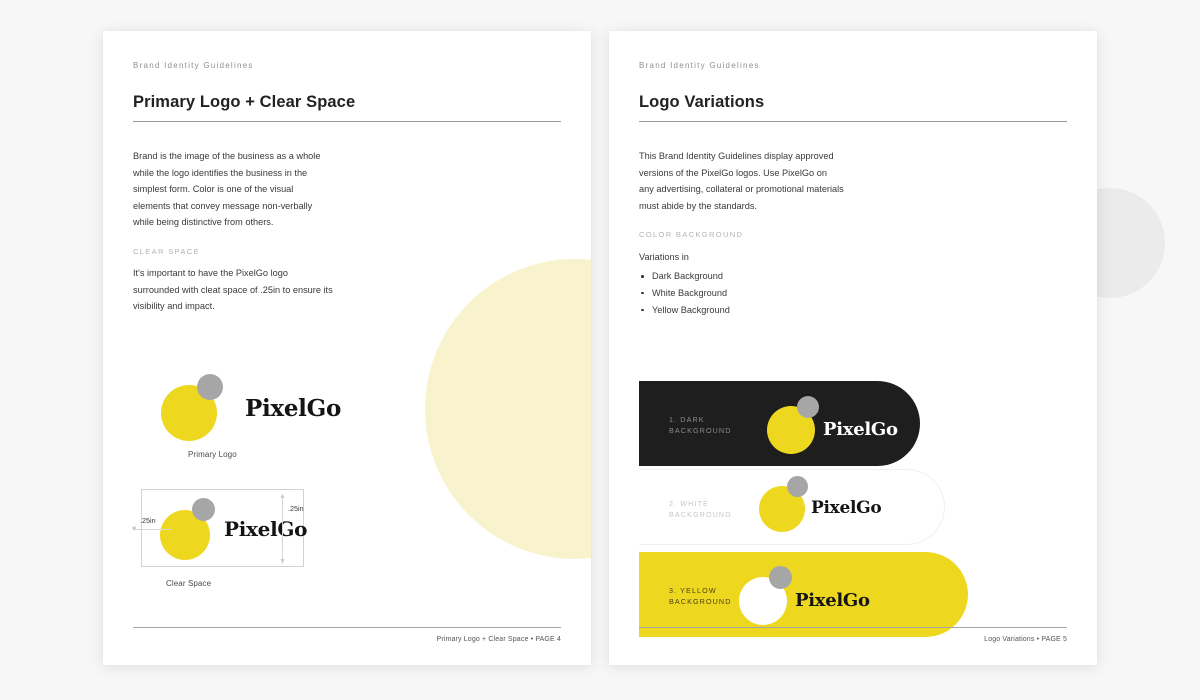 The image size is (1200, 700). What do you see at coordinates (702, 102) in the screenshot?
I see `page-title: Logo Variations` at bounding box center [702, 102].